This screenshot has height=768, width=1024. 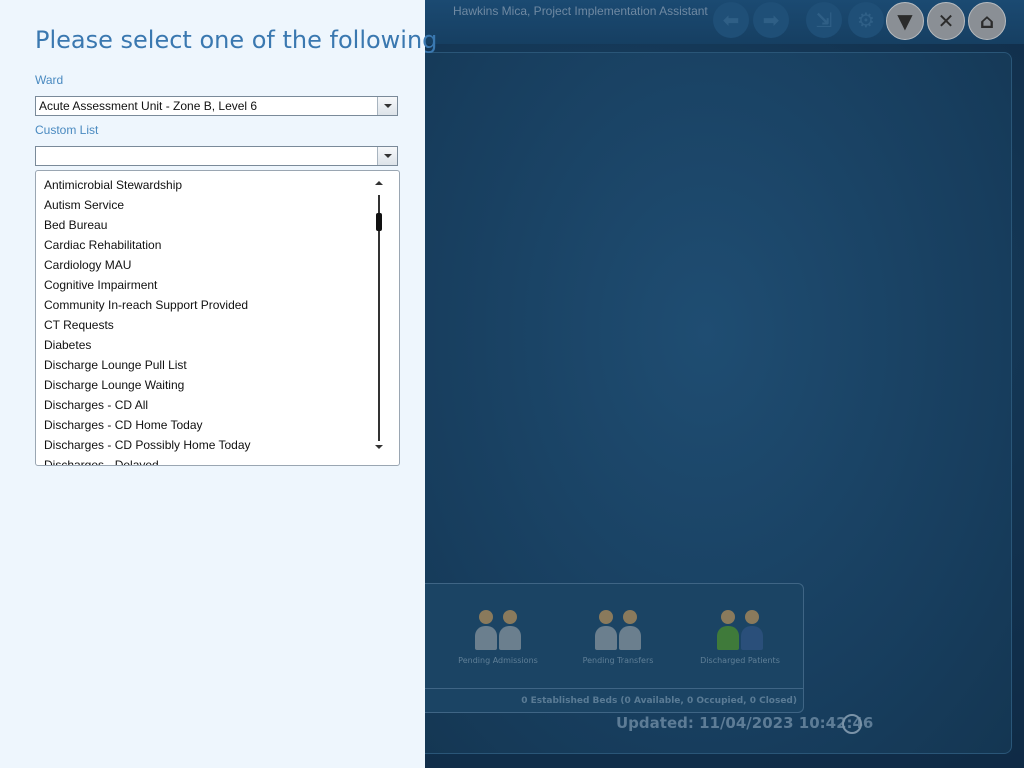 What do you see at coordinates (852, 724) in the screenshot?
I see `refresh-icon` at bounding box center [852, 724].